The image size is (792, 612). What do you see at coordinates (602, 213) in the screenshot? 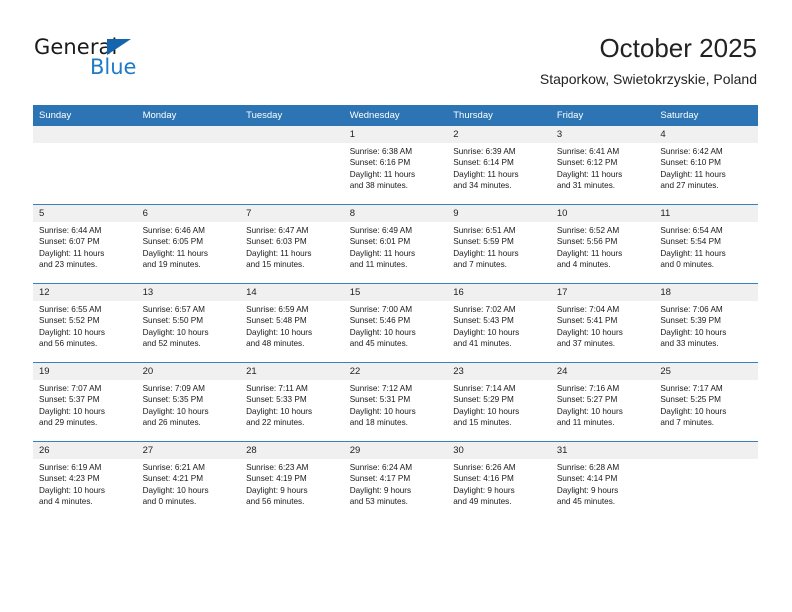
I see `day-number: 10` at bounding box center [602, 213].